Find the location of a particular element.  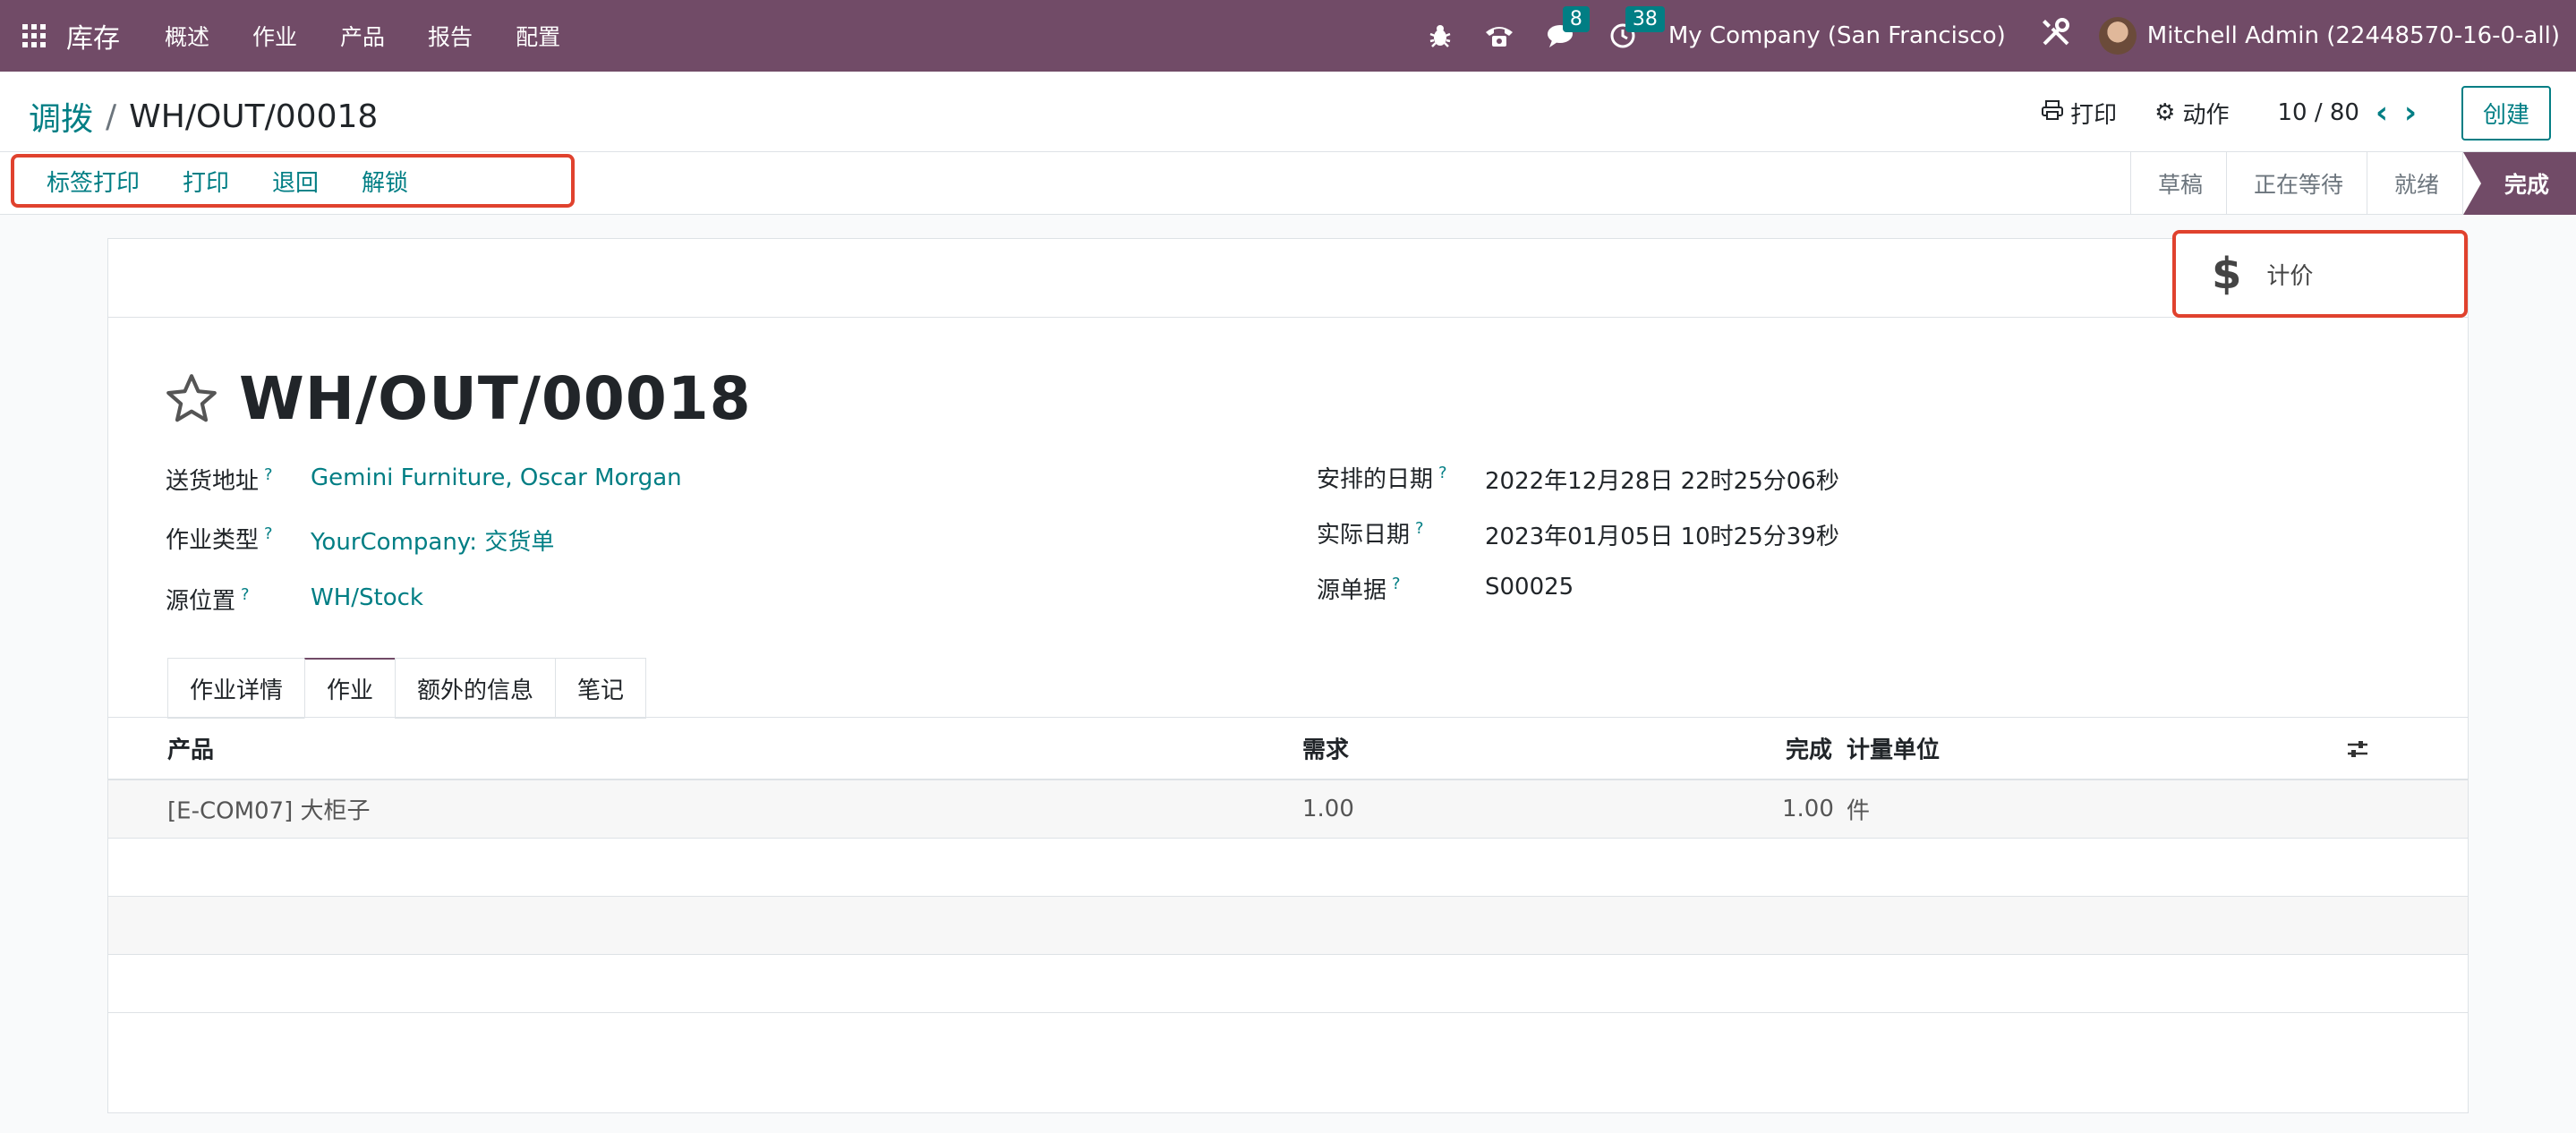

action-dropdown-button: ⚙ 动作 is located at coordinates (2191, 113).